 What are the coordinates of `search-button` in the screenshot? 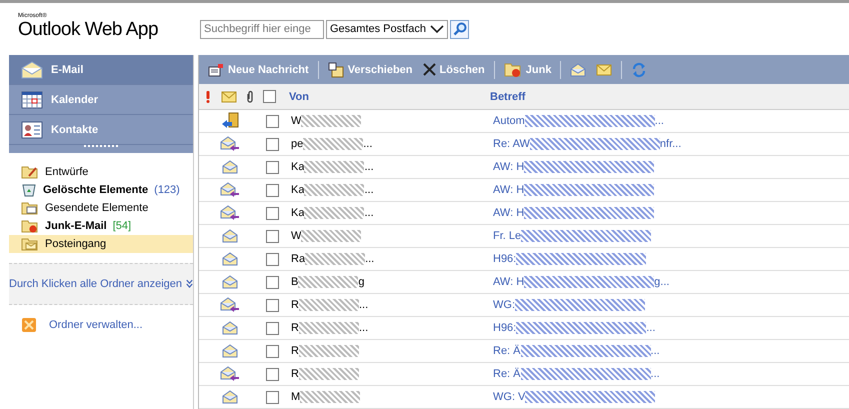 It's located at (459, 29).